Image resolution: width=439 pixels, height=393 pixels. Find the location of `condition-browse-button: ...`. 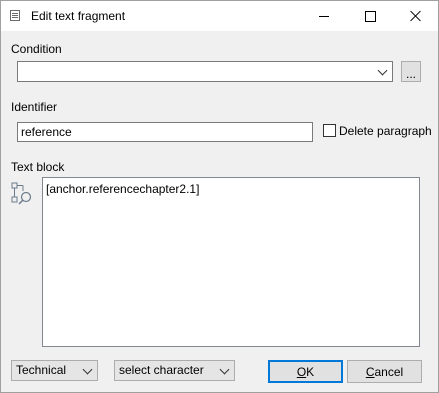

condition-browse-button: ... is located at coordinates (411, 71).